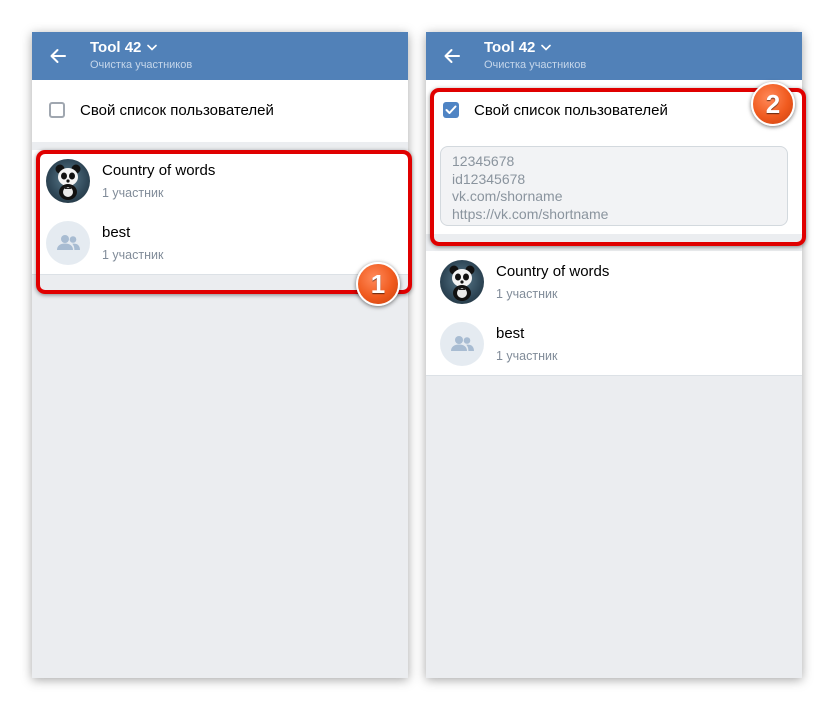 The height and width of the screenshot is (710, 834). I want to click on checkmark-icon, so click(451, 109).